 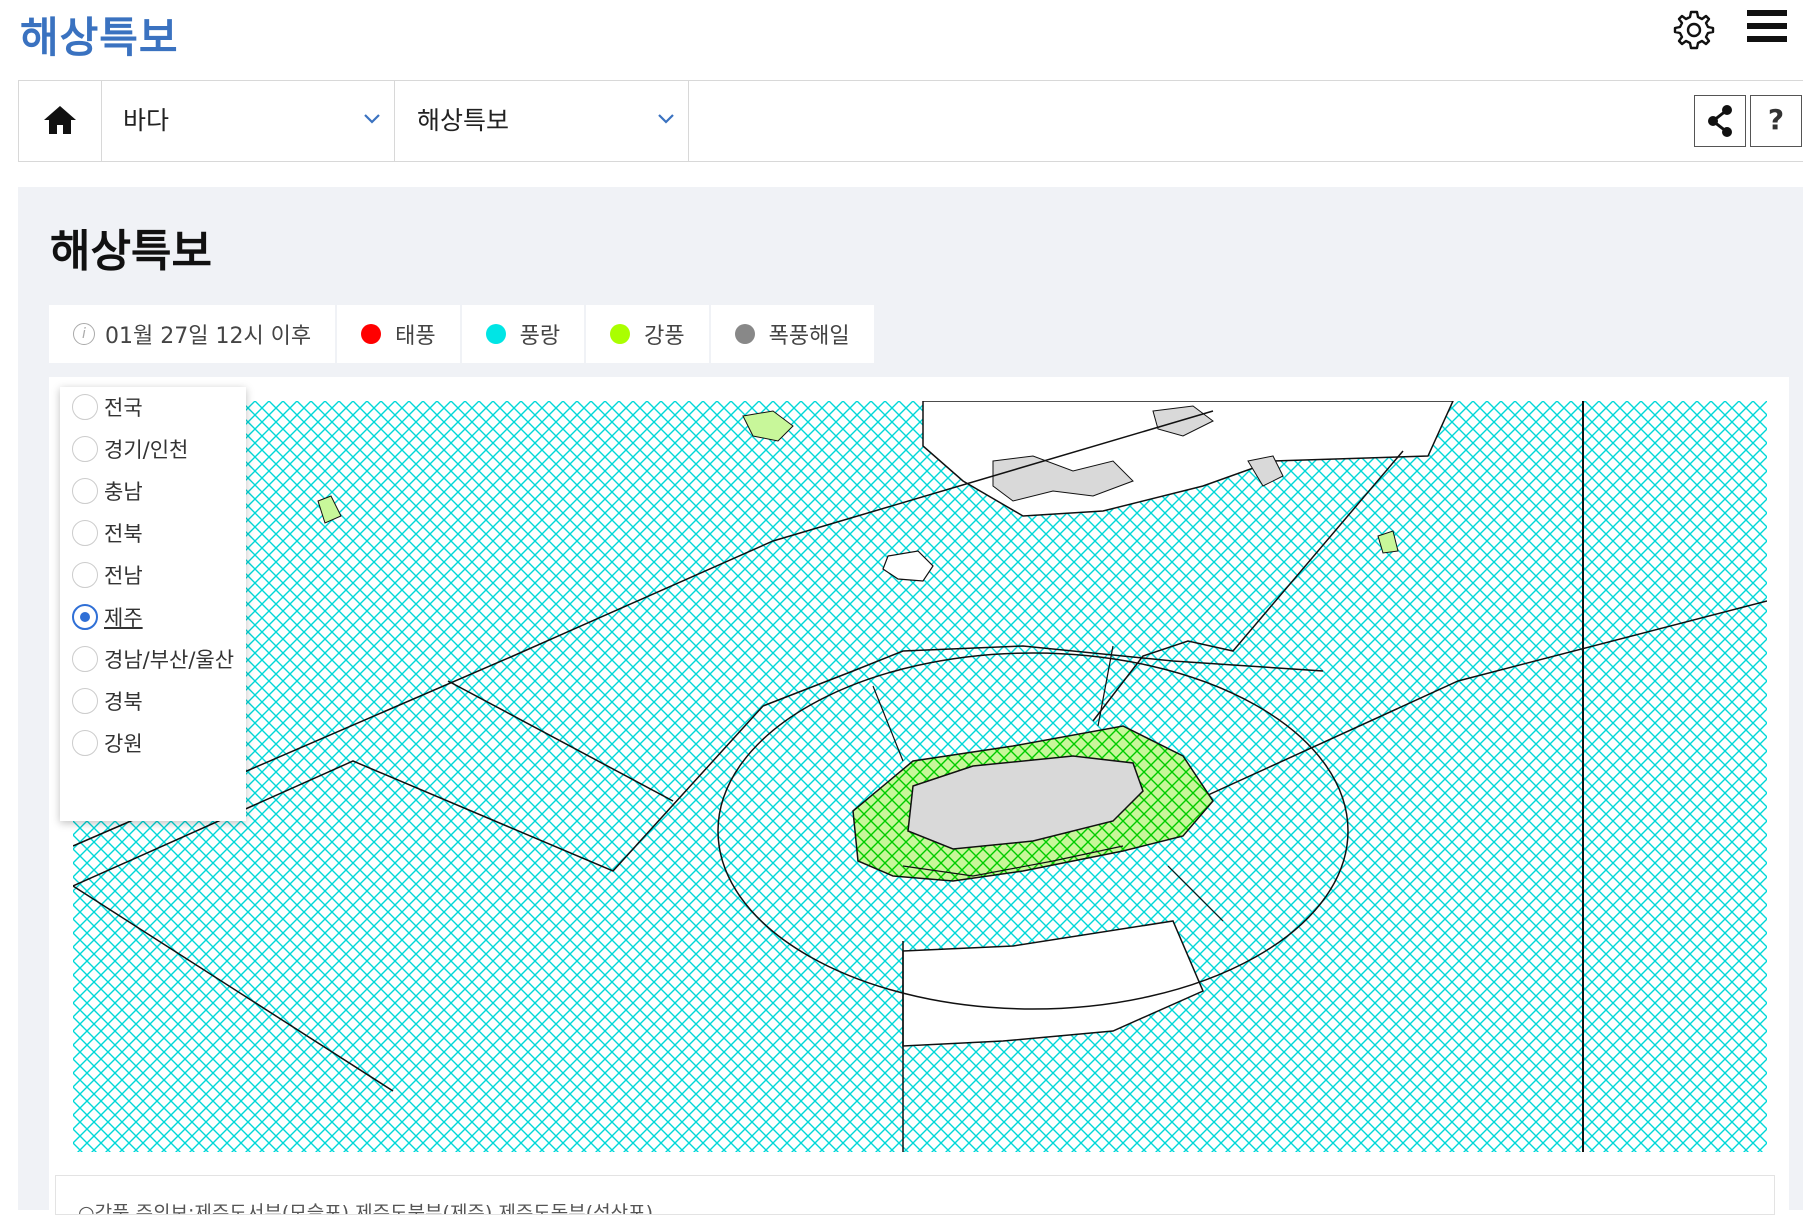 What do you see at coordinates (107, 743) in the screenshot?
I see `region-option-gangwon: 강원` at bounding box center [107, 743].